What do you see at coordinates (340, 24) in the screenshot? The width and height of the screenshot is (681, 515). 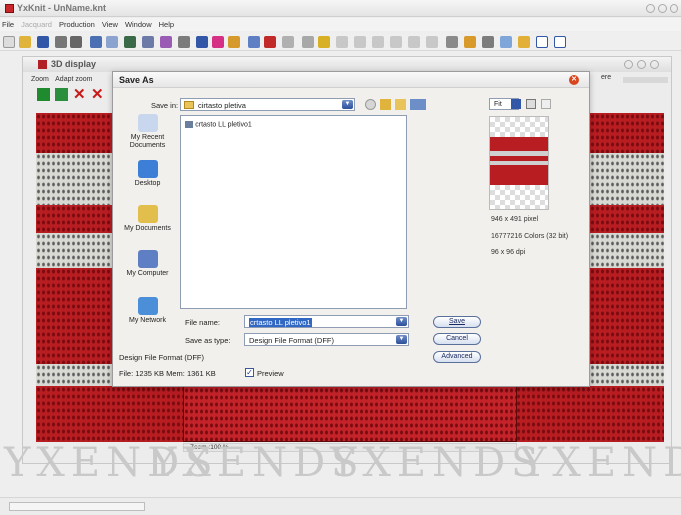 I see `menu-bar: File Jacquard Production View Window Help` at bounding box center [340, 24].